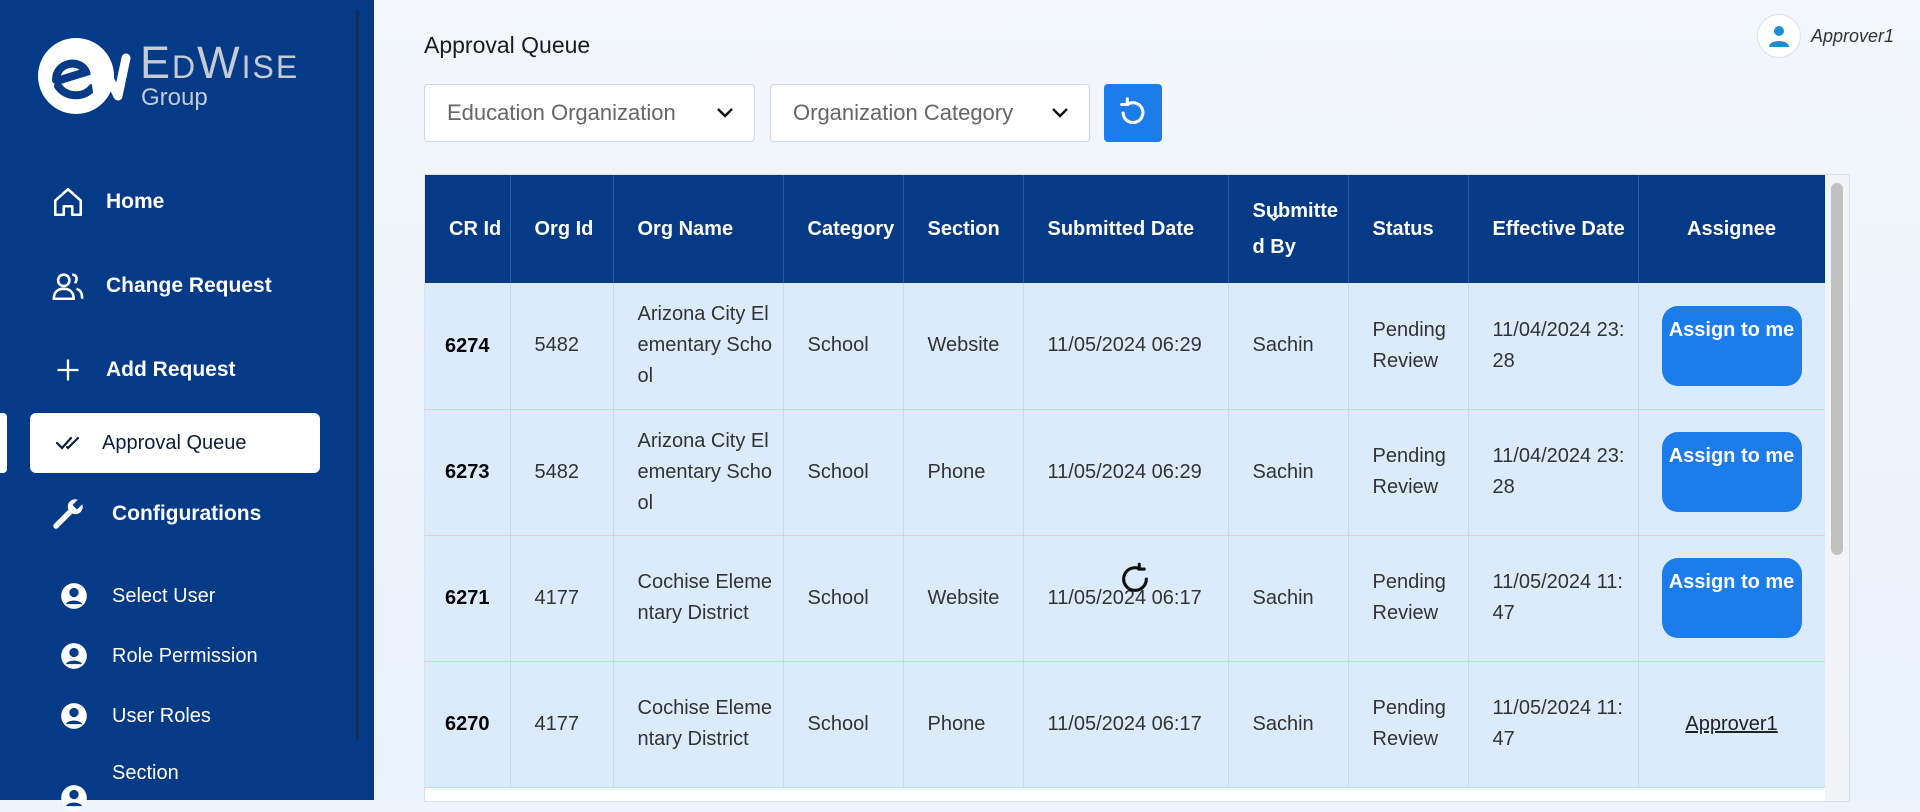 This screenshot has height=812, width=1920. I want to click on column-header-category: Category, so click(843, 229).